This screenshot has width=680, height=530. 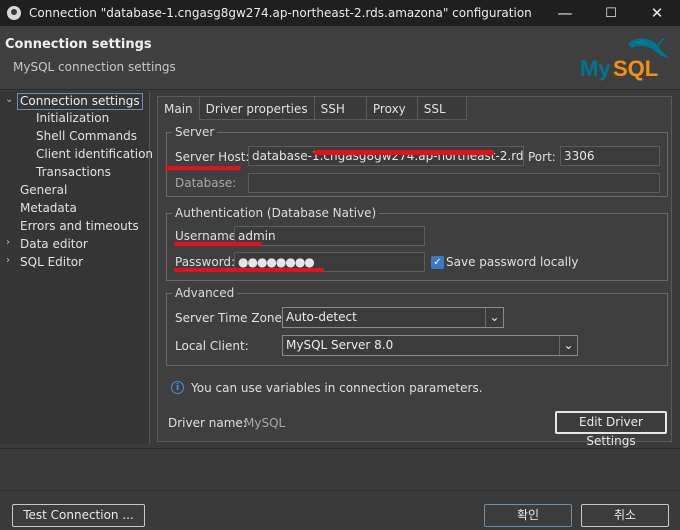 What do you see at coordinates (454, 183) in the screenshot?
I see `database-input` at bounding box center [454, 183].